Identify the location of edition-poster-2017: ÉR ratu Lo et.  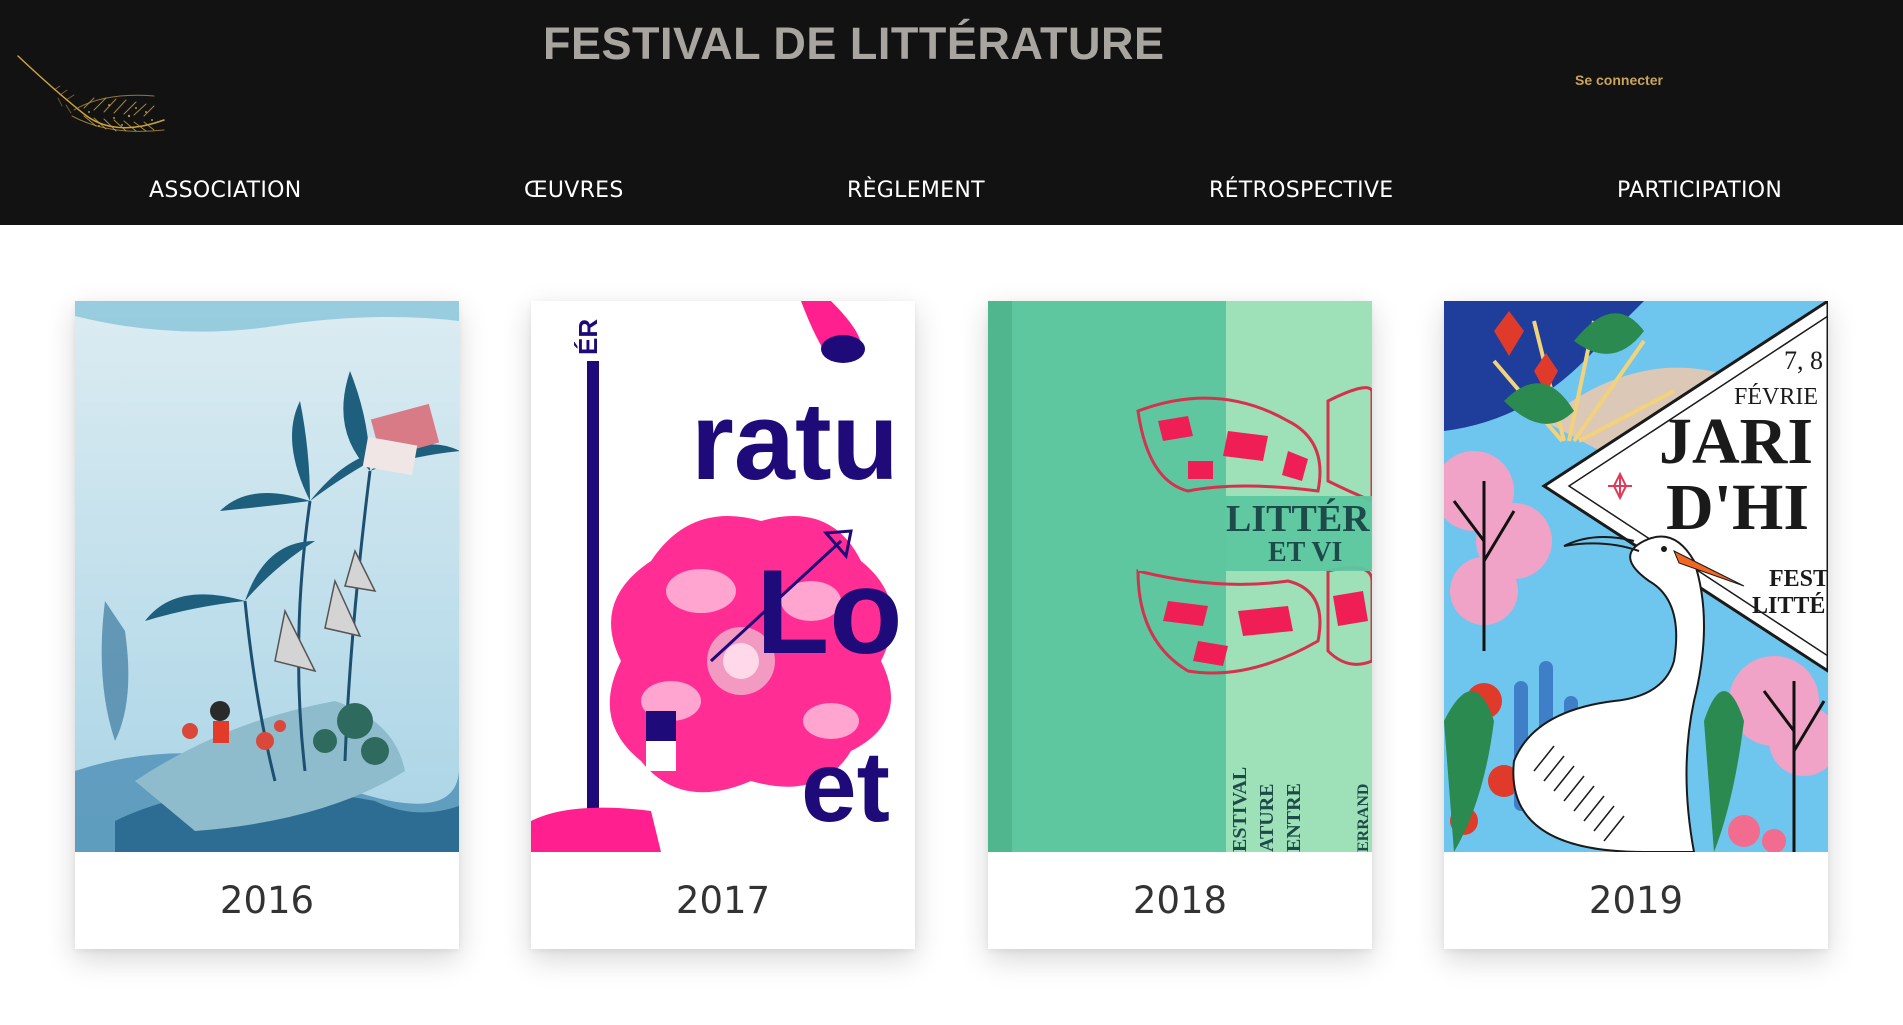
(723, 576).